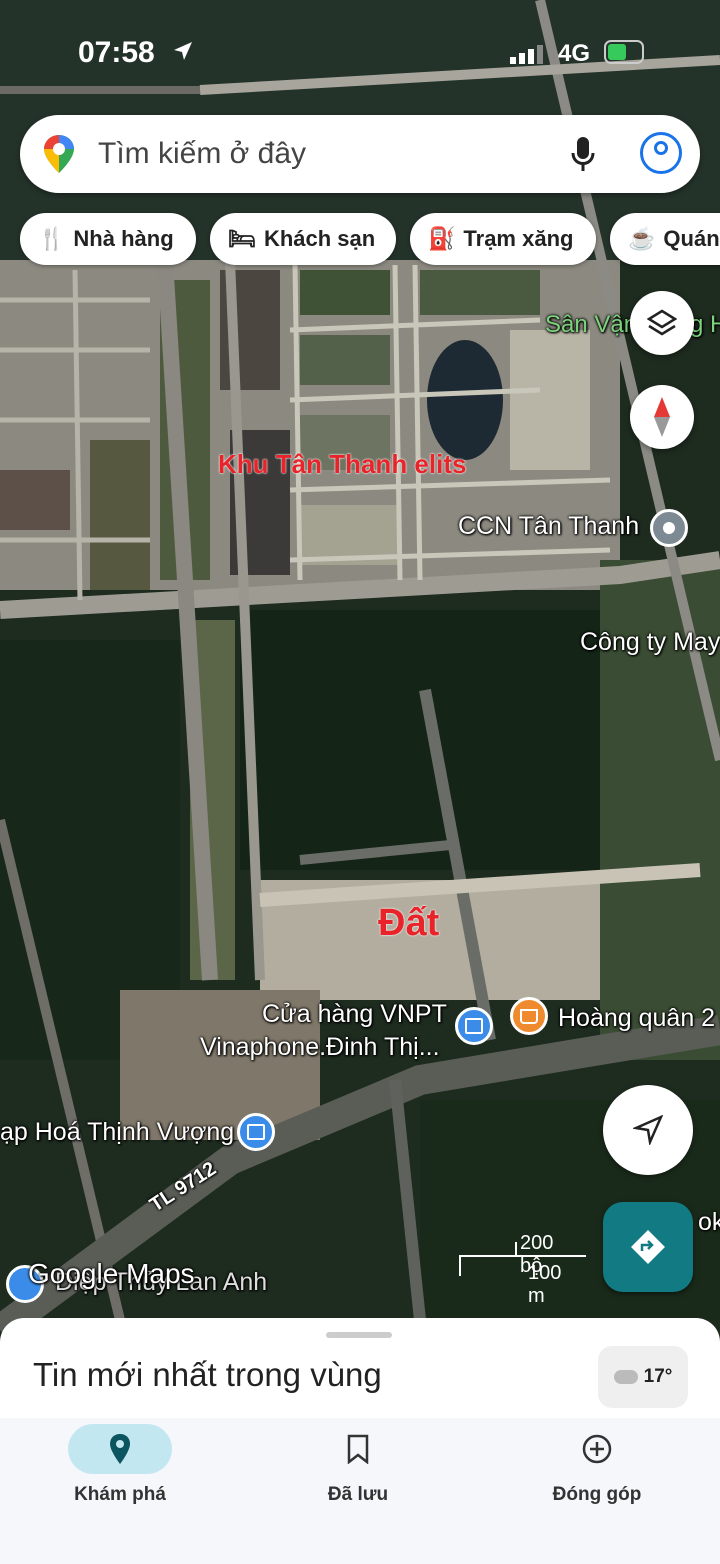 This screenshot has height=1564, width=720. I want to click on layers-icon, so click(662, 322).